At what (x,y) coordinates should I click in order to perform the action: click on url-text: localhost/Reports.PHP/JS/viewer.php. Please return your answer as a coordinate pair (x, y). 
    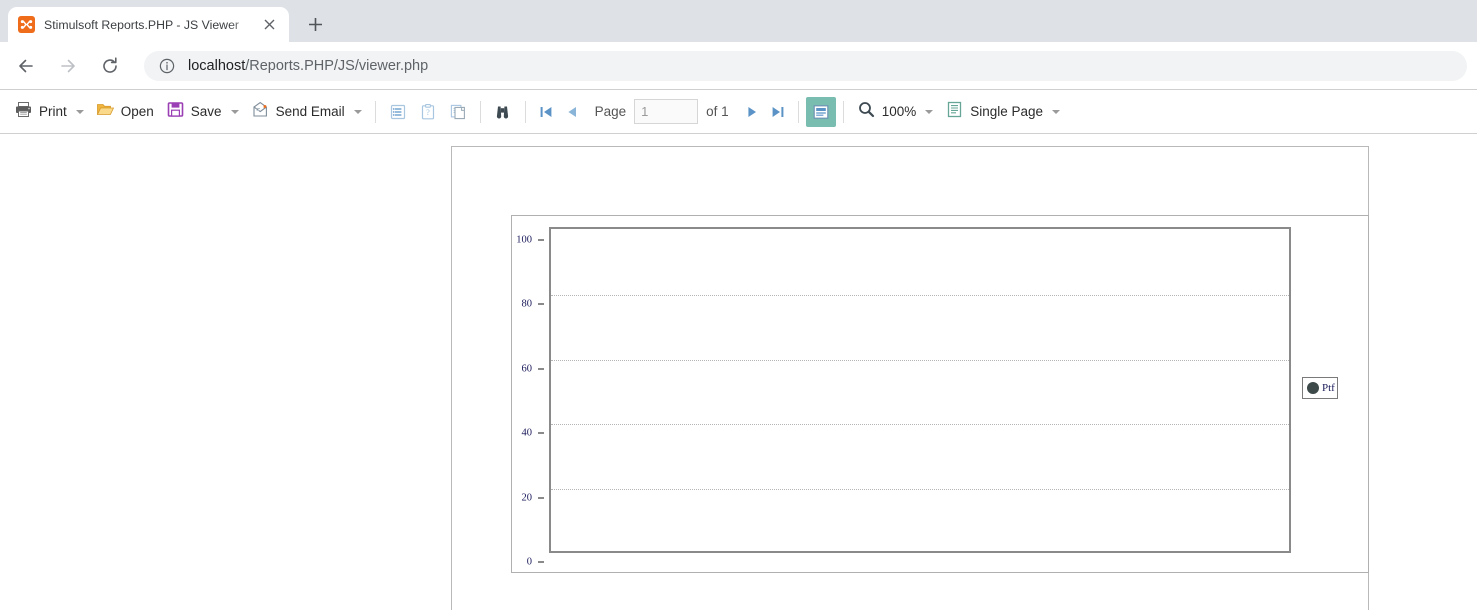
    Looking at the image, I should click on (308, 66).